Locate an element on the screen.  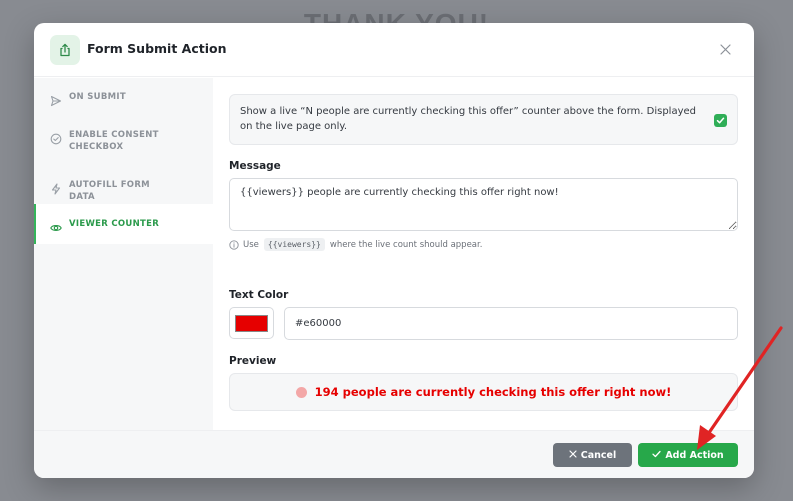
text-color-hex-input is located at coordinates (511, 323).